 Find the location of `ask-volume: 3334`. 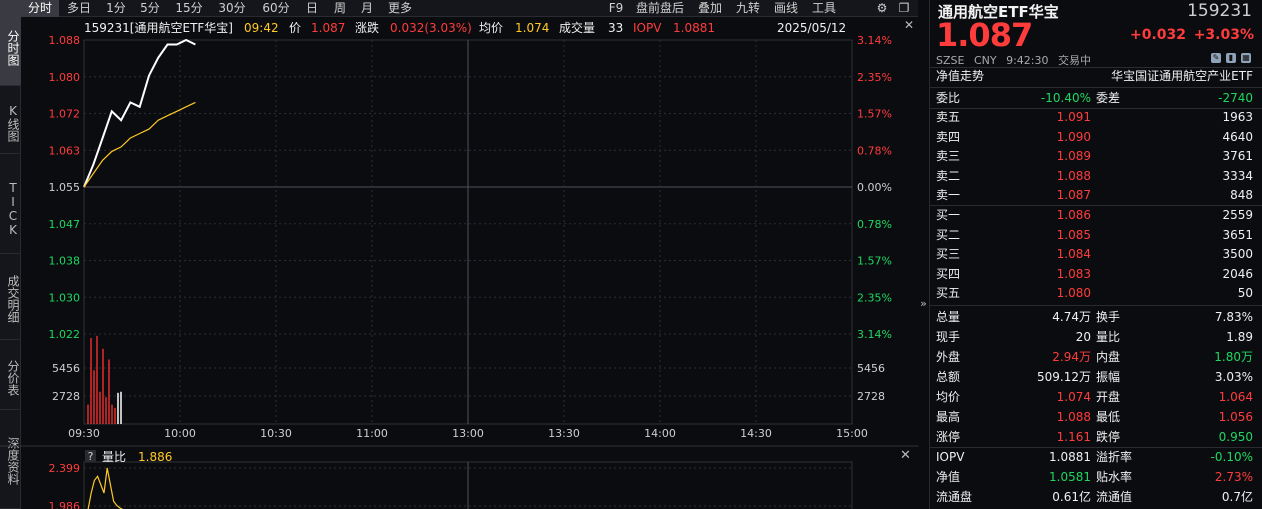

ask-volume: 3334 is located at coordinates (1237, 175).